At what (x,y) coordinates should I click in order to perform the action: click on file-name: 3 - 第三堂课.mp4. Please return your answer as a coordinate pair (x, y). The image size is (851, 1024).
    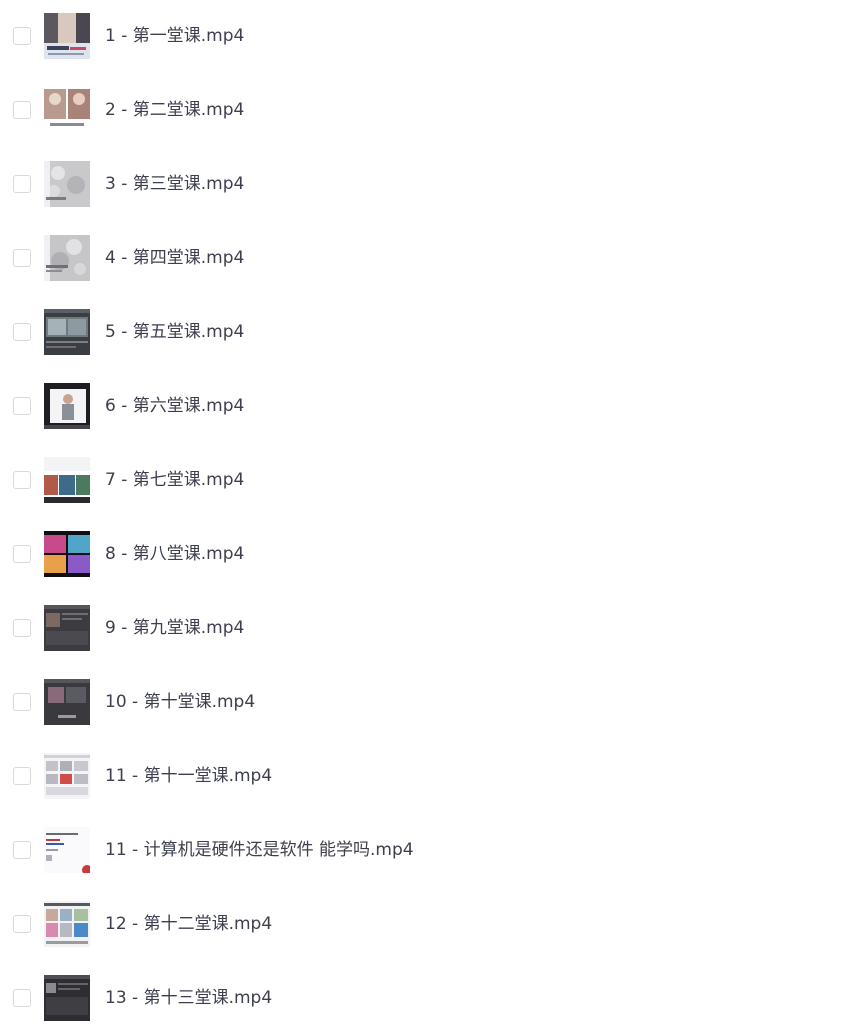
    Looking at the image, I should click on (174, 184).